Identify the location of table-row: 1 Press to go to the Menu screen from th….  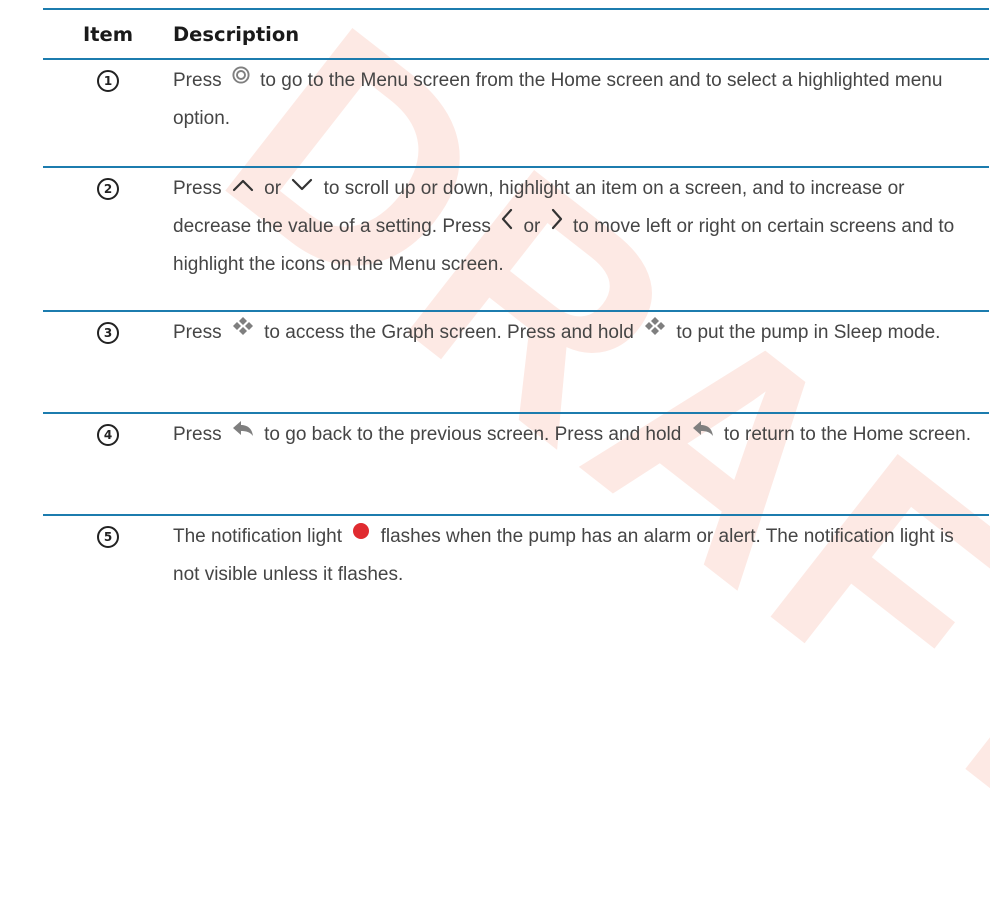
(516, 113).